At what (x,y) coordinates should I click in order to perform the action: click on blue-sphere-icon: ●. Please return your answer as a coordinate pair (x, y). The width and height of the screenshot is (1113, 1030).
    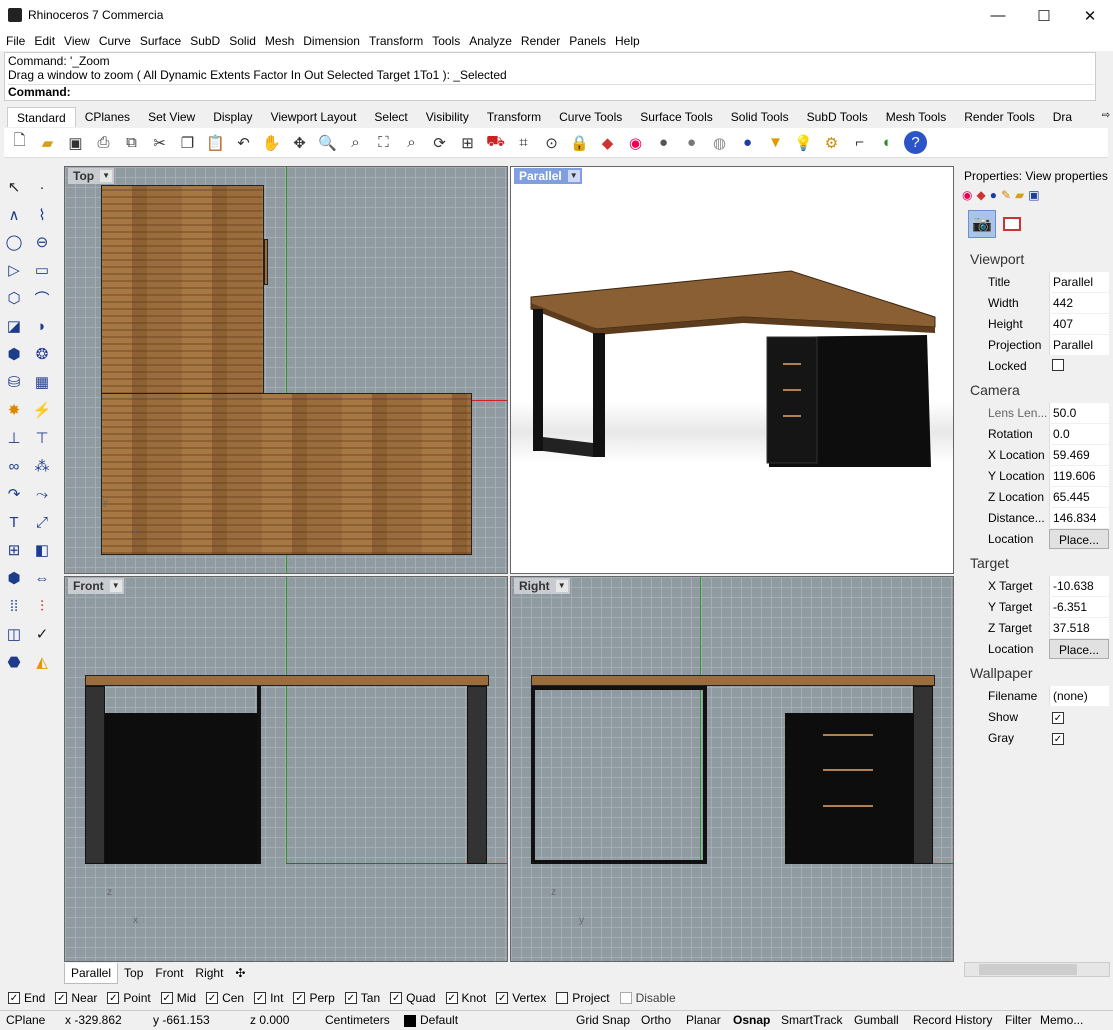
    Looking at the image, I should click on (747, 142).